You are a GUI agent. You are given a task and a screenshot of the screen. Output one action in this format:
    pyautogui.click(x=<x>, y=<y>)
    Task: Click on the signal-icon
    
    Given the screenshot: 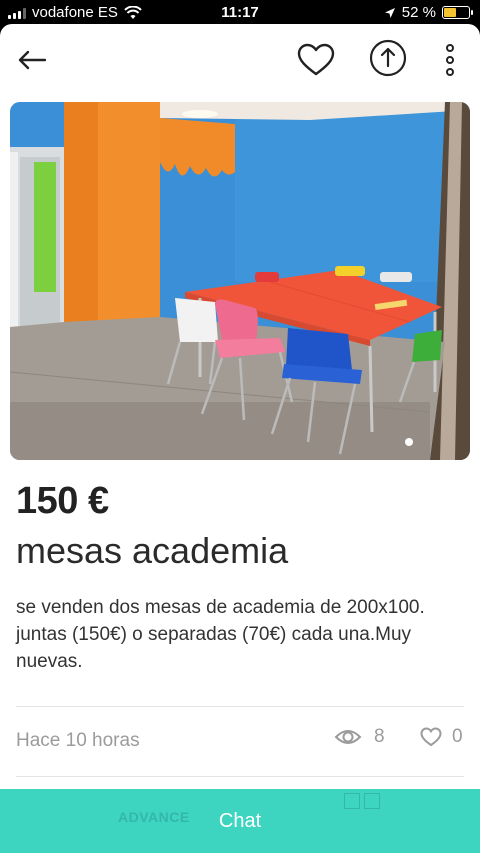 What is the action you would take?
    pyautogui.click(x=17, y=13)
    